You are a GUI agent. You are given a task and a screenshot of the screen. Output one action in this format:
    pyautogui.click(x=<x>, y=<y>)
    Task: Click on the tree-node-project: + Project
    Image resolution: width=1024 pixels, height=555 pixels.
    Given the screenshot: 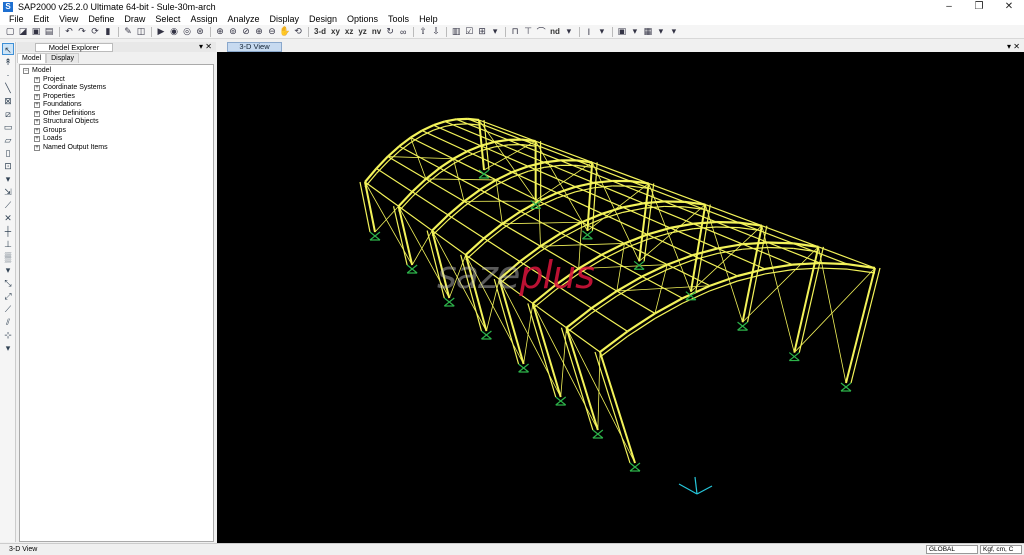 What is the action you would take?
    pyautogui.click(x=118, y=80)
    